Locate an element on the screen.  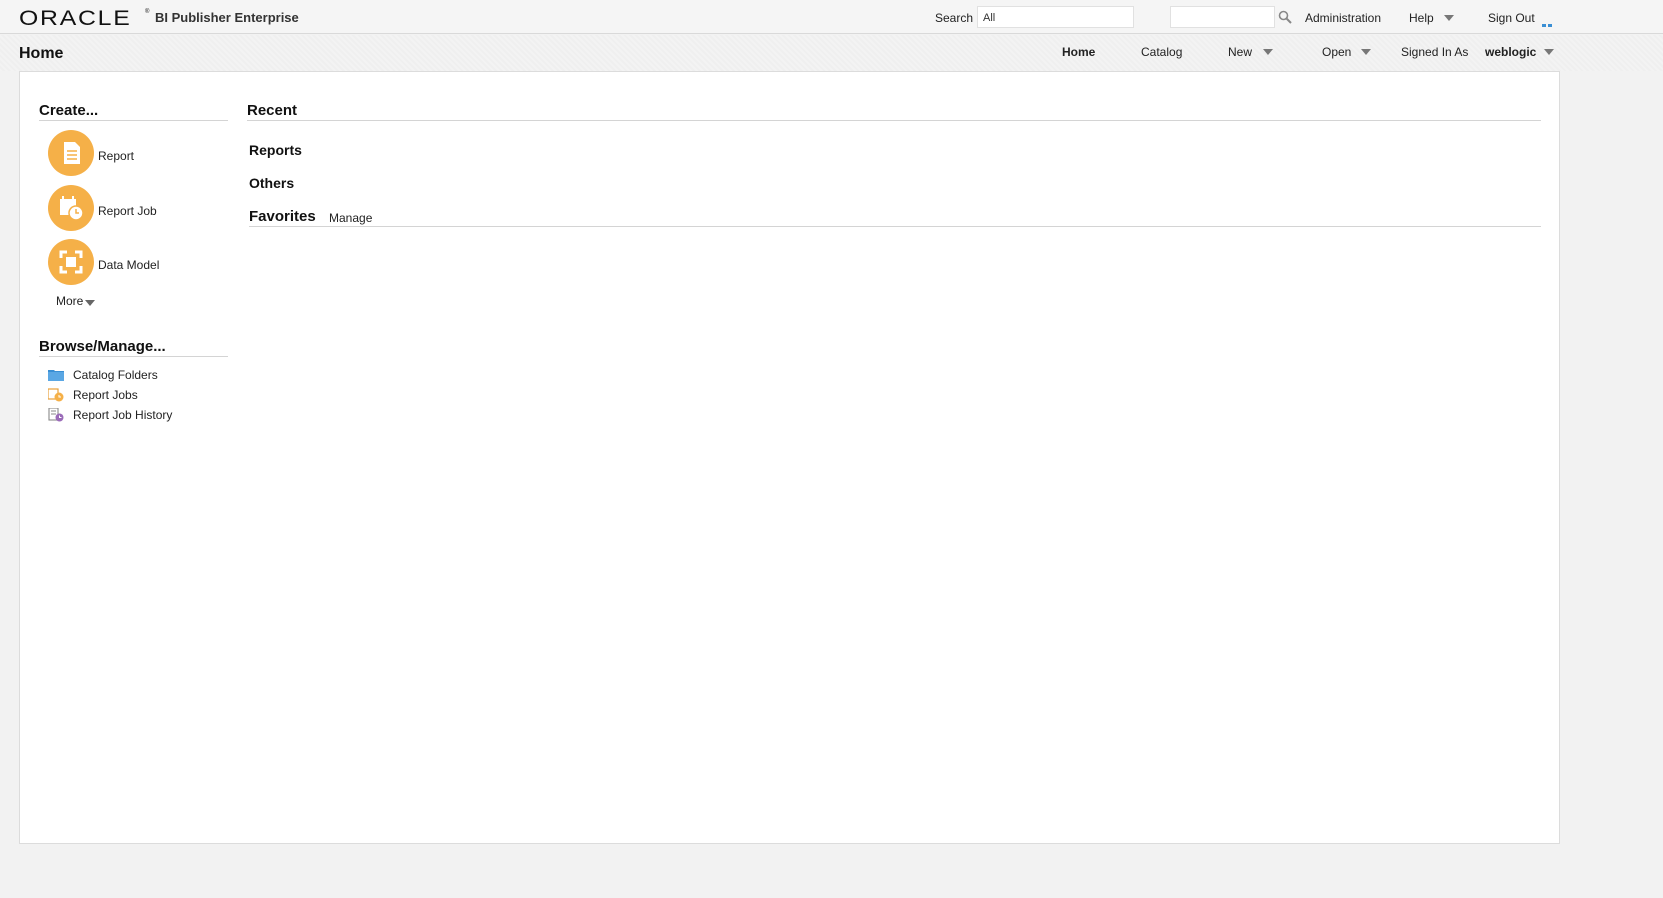
favorites-divider is located at coordinates (895, 226).